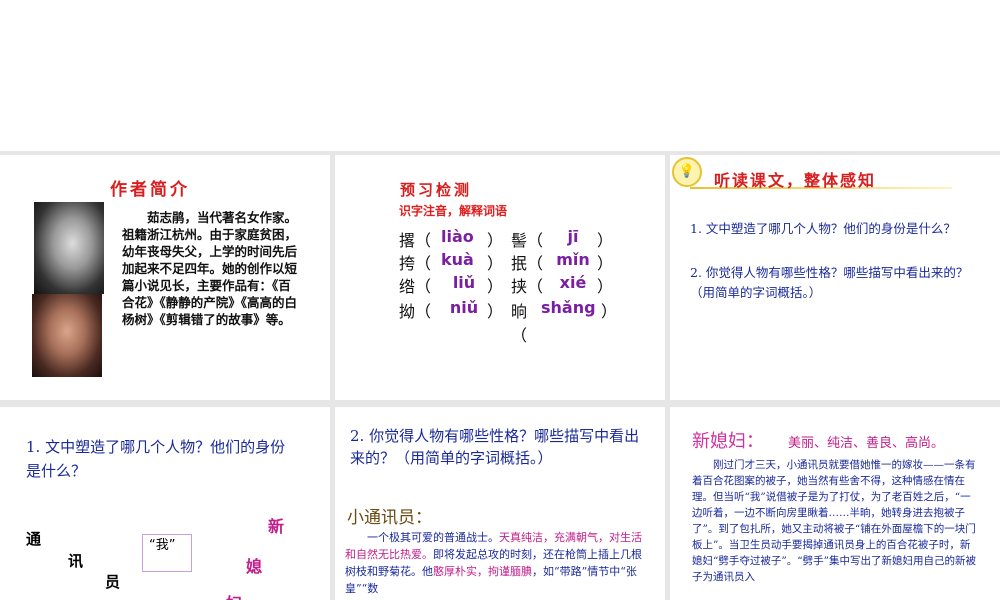  What do you see at coordinates (156, 459) in the screenshot?
I see `question: 1. 文中塑造了哪几个人物？他们的身份是什么？` at bounding box center [156, 459].